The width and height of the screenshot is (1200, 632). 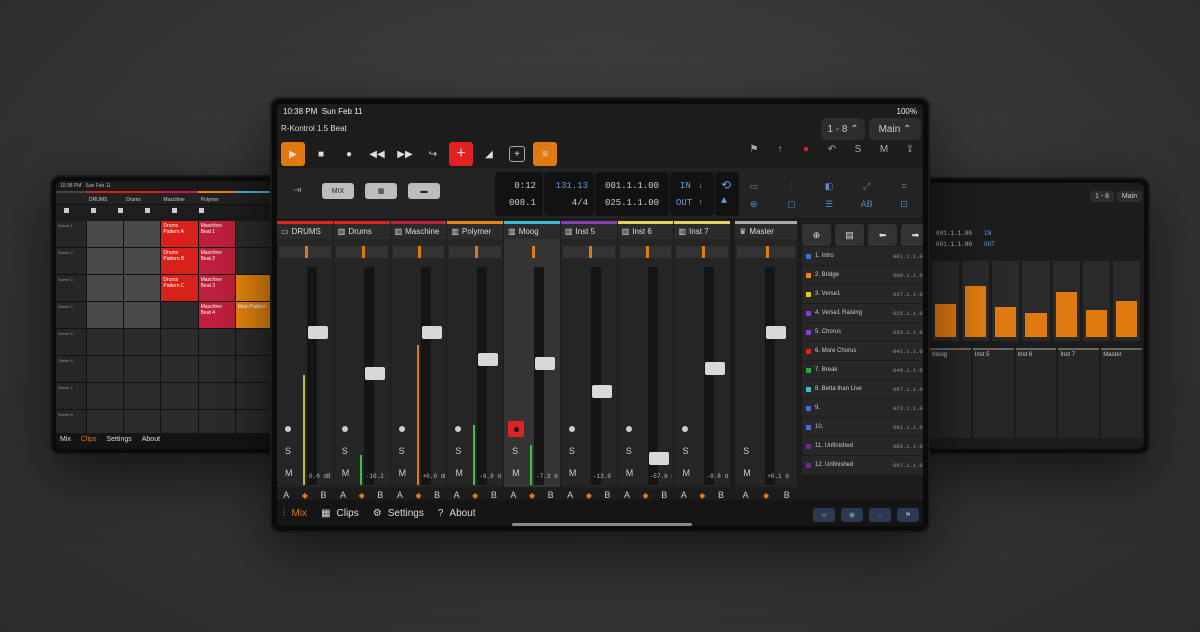 What do you see at coordinates (216, 315) in the screenshot?
I see `clip-slot: Maschine Beat 4` at bounding box center [216, 315].